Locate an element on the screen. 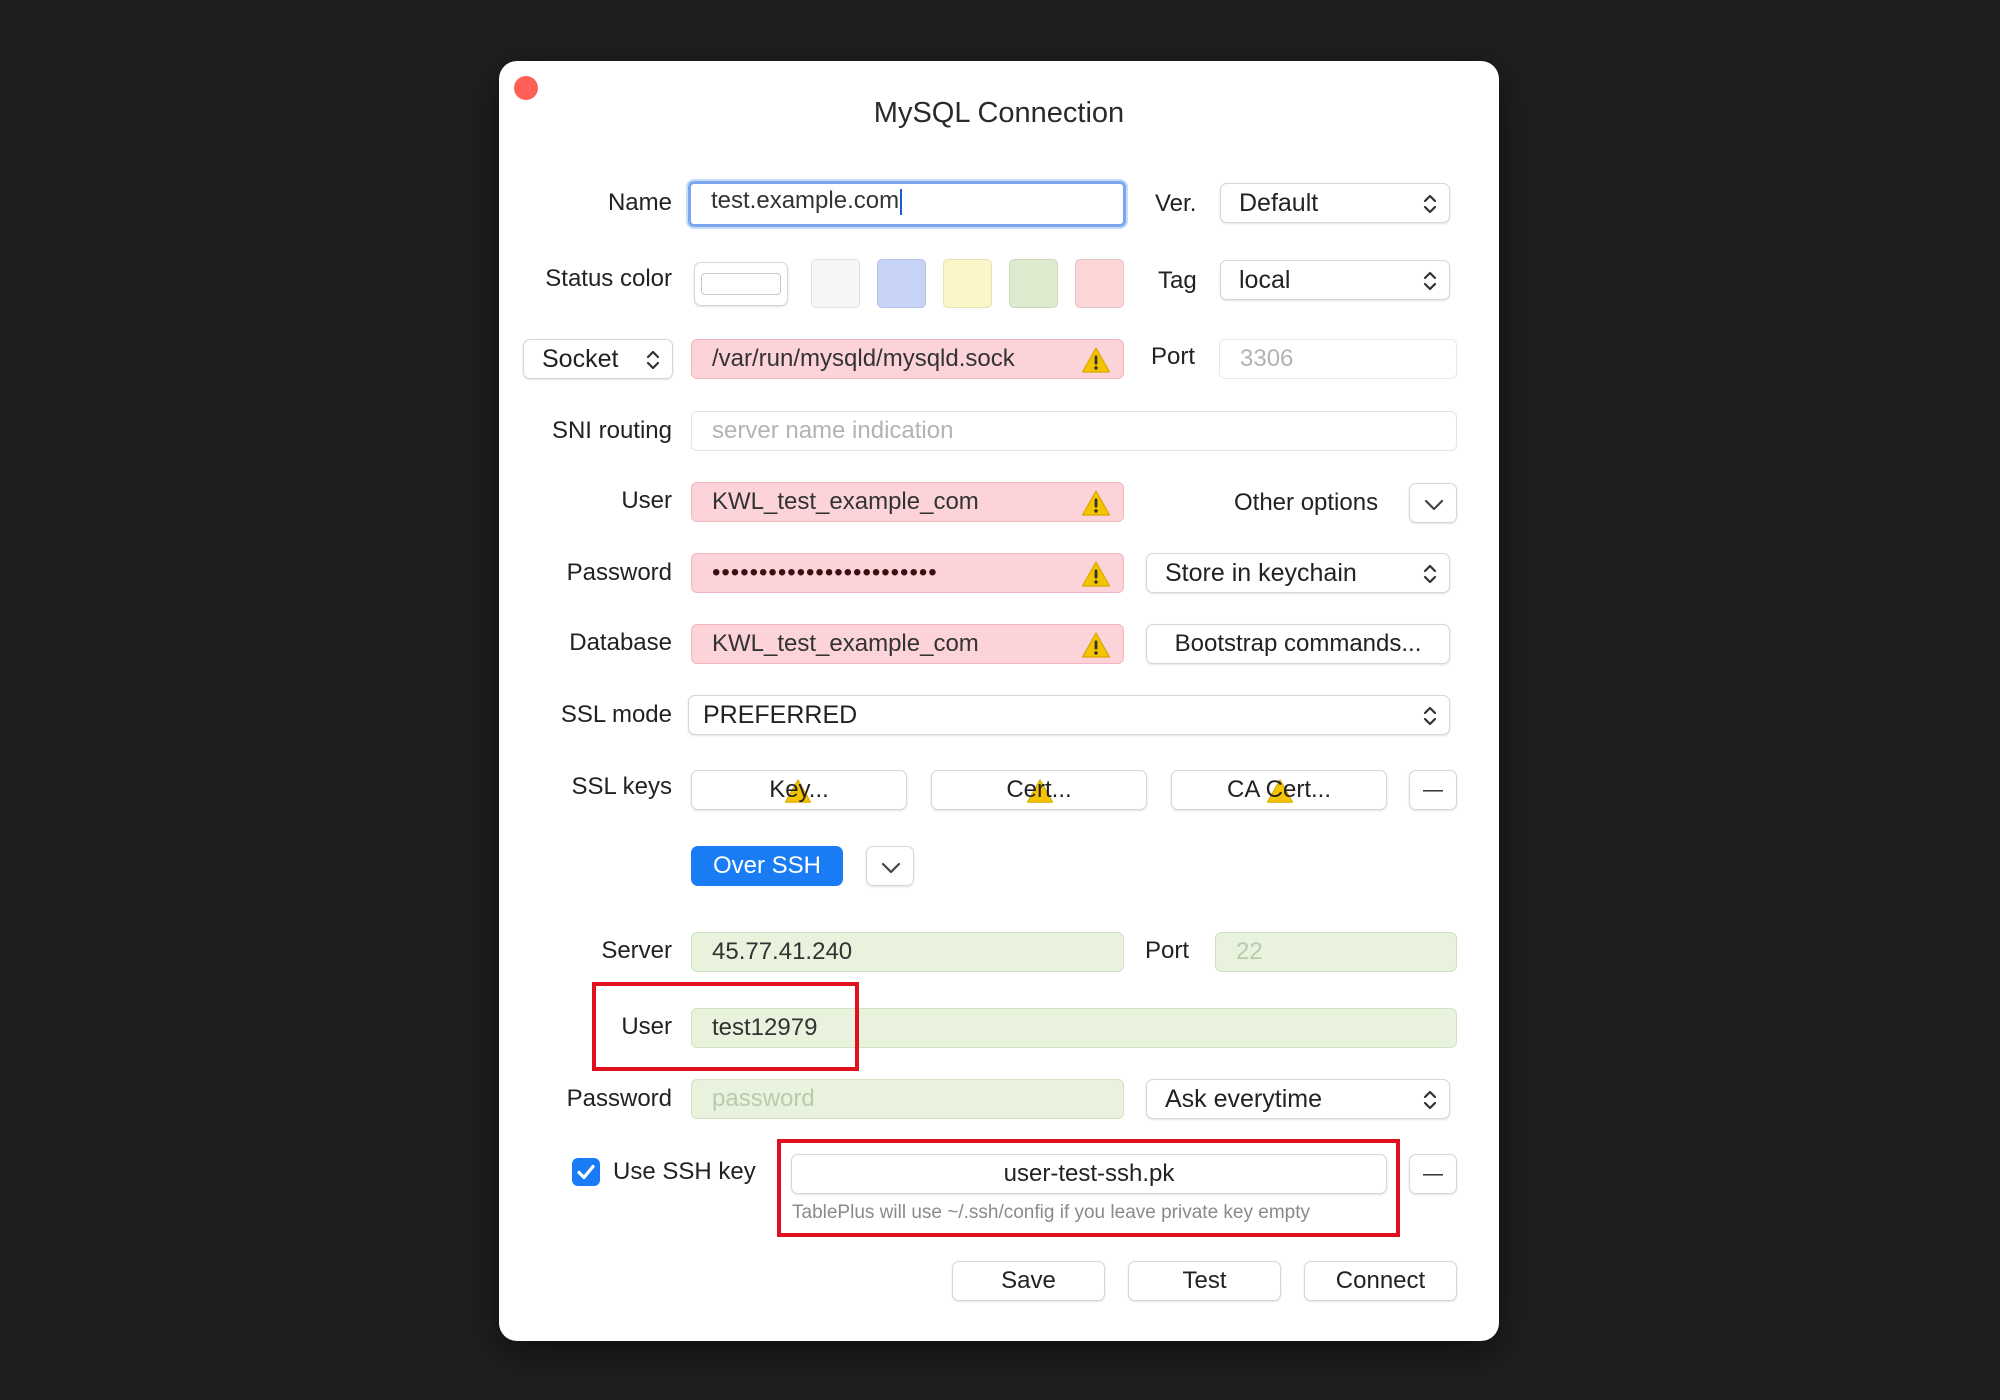 The width and height of the screenshot is (2000, 1400). ssh-password-input: password is located at coordinates (907, 1099).